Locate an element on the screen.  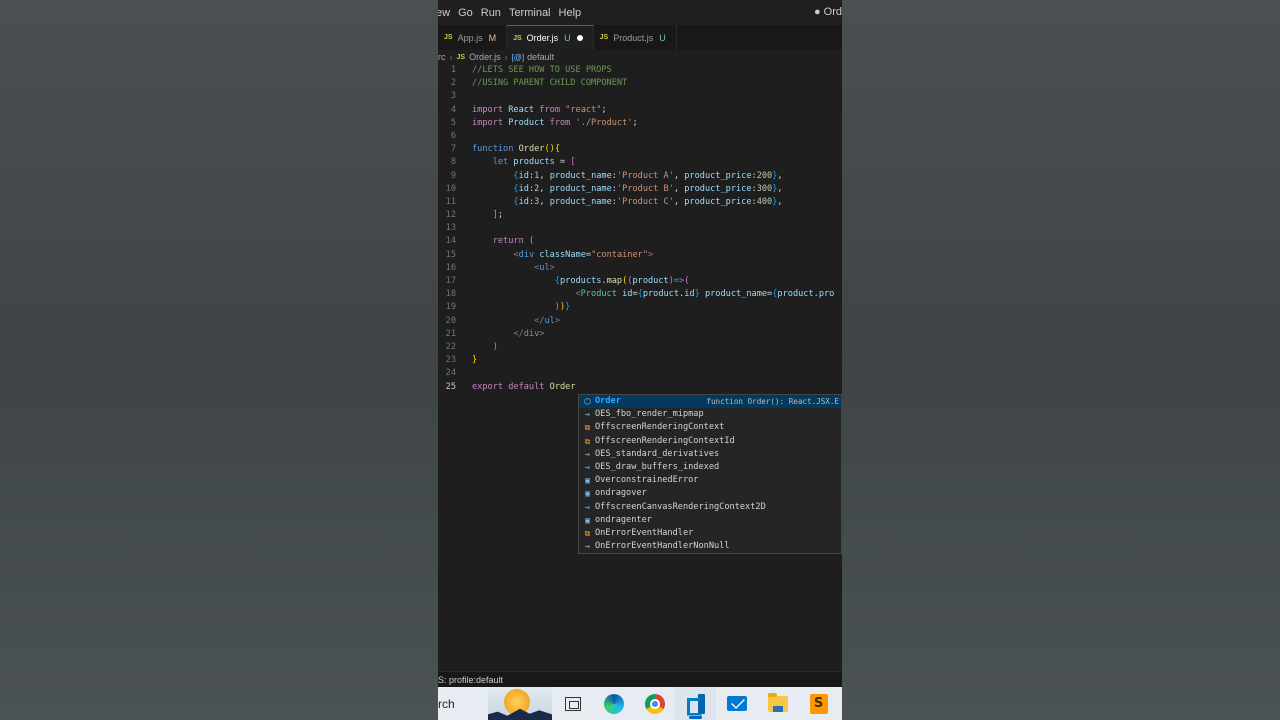
suggestion-item: ▣ OverconstrainedError is located at coordinates (710, 480).